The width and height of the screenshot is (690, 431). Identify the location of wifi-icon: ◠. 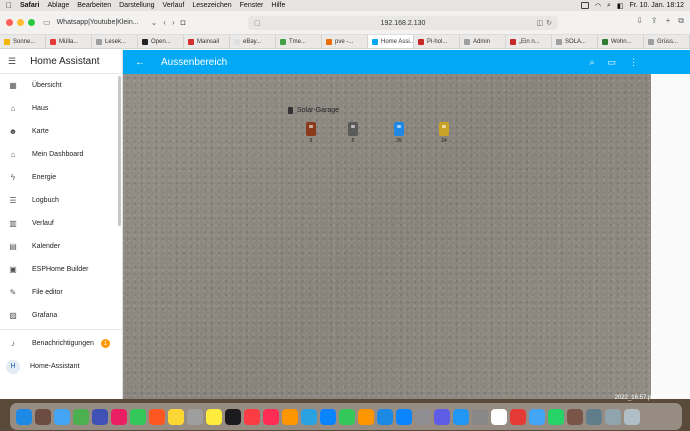
(598, 6).